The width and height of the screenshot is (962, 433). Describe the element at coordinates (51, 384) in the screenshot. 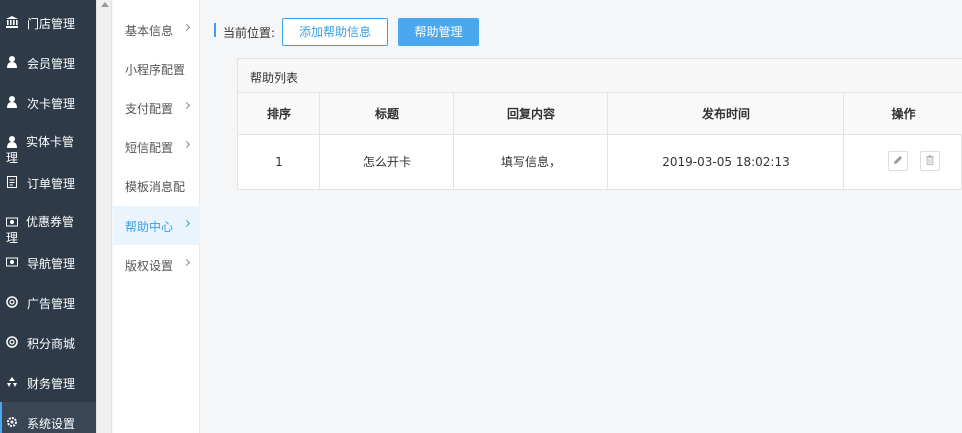

I see `sidebar-item-label: 财务管理` at that location.